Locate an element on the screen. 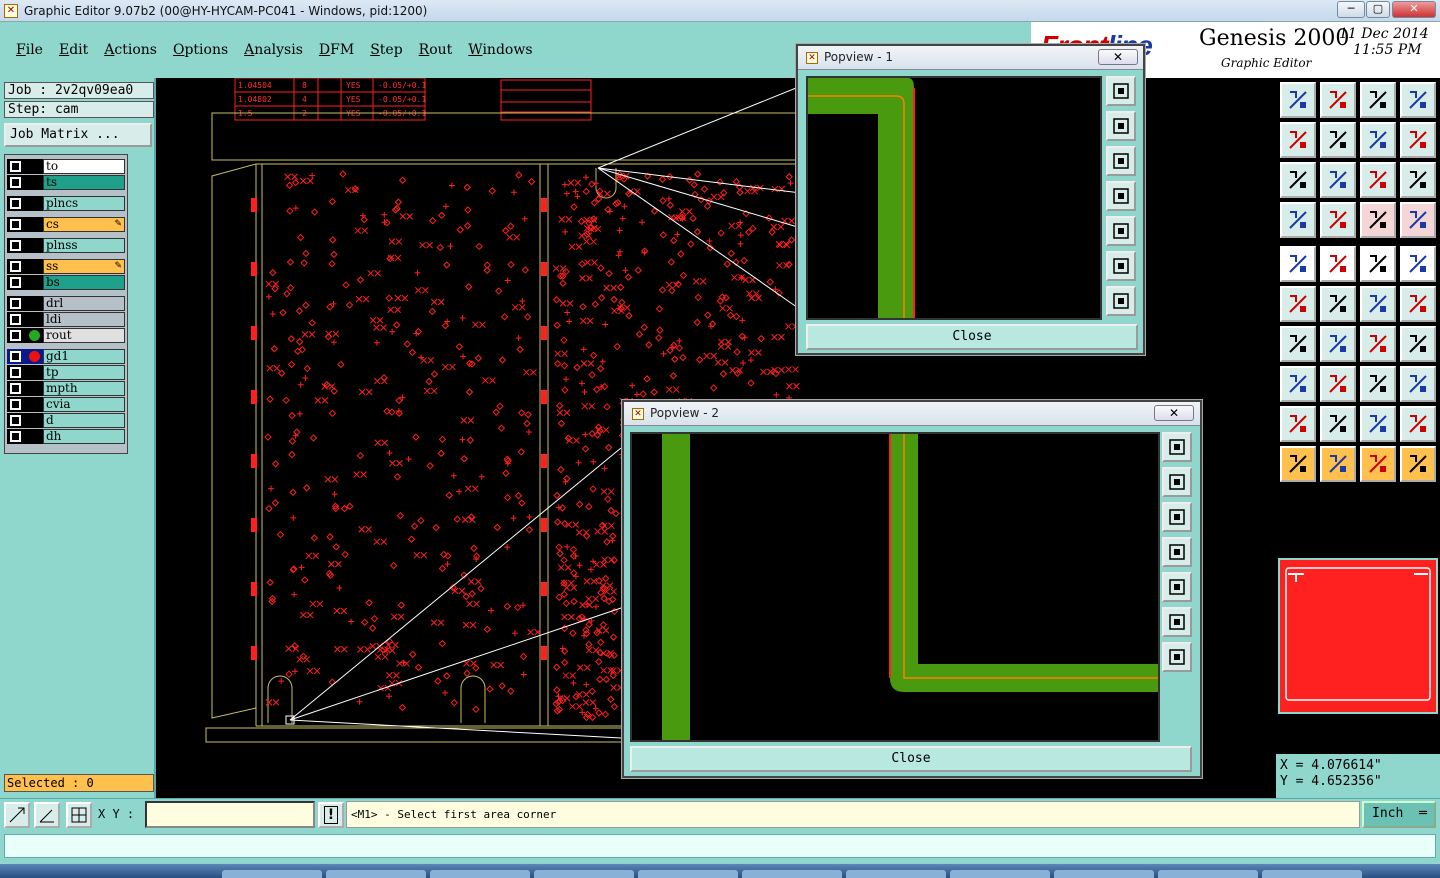 The image size is (1440, 878). layer-row-gd1: gd1 is located at coordinates (67, 356).